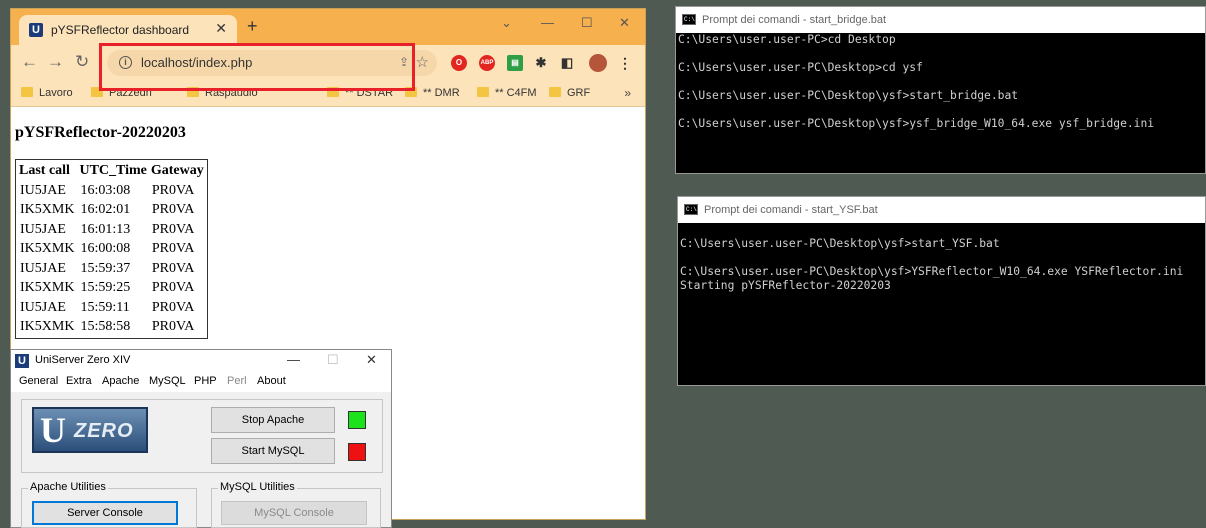 The width and height of the screenshot is (1206, 528). What do you see at coordinates (627, 93) in the screenshot?
I see `bookmarks-more-button: »` at bounding box center [627, 93].